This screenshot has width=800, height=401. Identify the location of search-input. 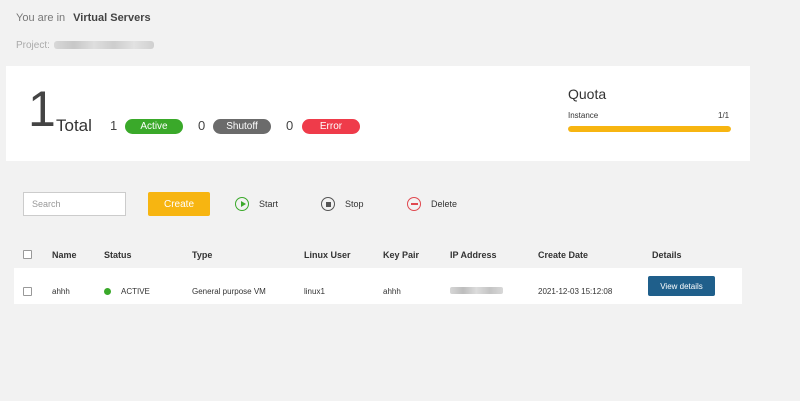
(74, 204).